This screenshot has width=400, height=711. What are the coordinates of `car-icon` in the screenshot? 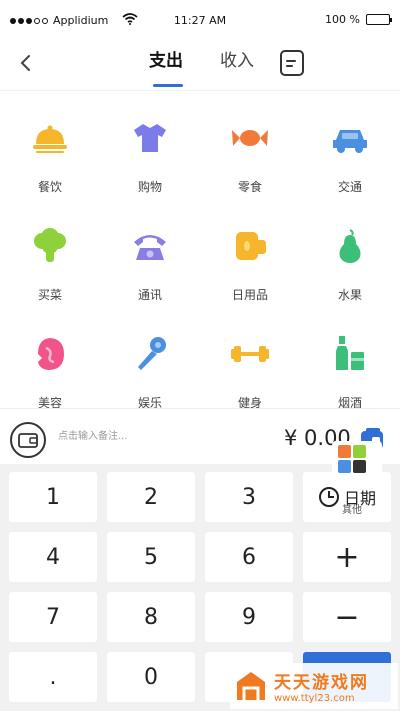 It's located at (350, 141).